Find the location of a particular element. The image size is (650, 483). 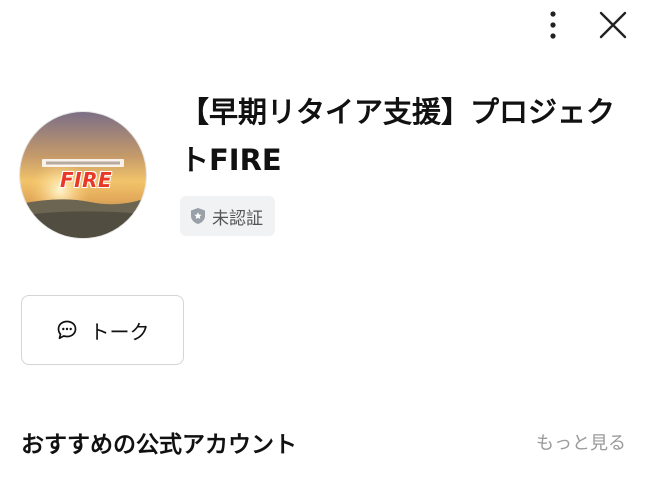

more-options-button is located at coordinates (553, 25).